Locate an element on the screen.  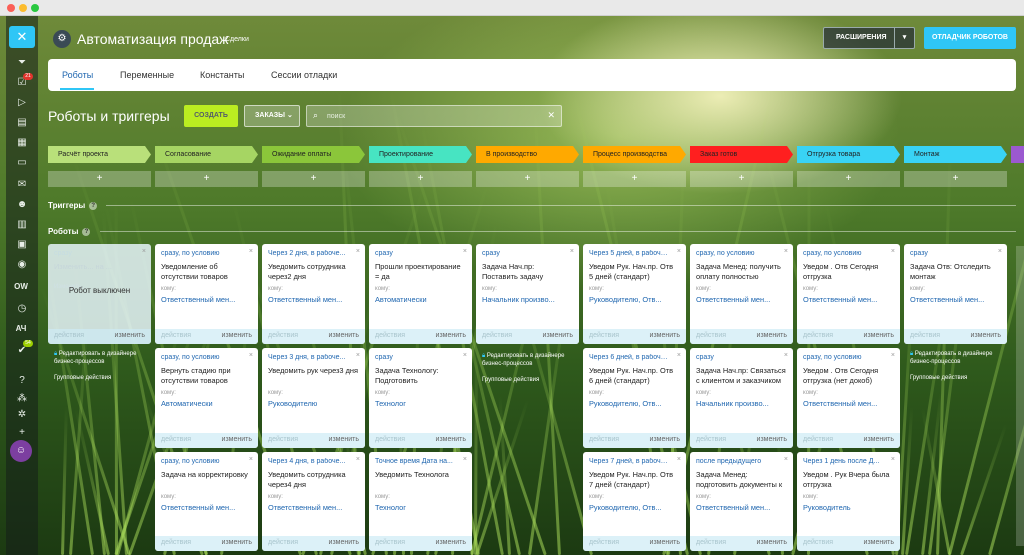
document-icon: ▤ is located at coordinates (22, 123).